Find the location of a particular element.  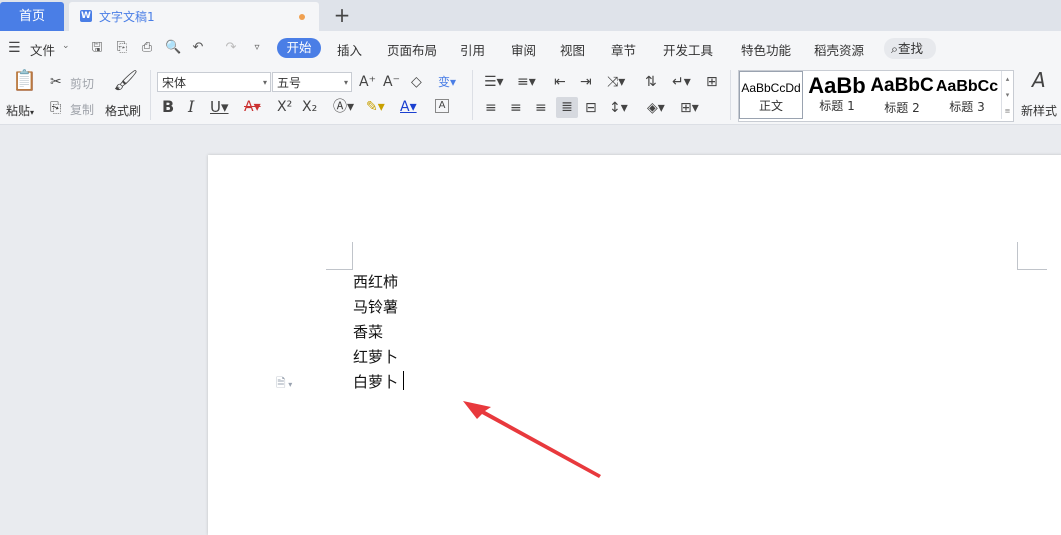

save-icon: 🖫 is located at coordinates (97, 48).